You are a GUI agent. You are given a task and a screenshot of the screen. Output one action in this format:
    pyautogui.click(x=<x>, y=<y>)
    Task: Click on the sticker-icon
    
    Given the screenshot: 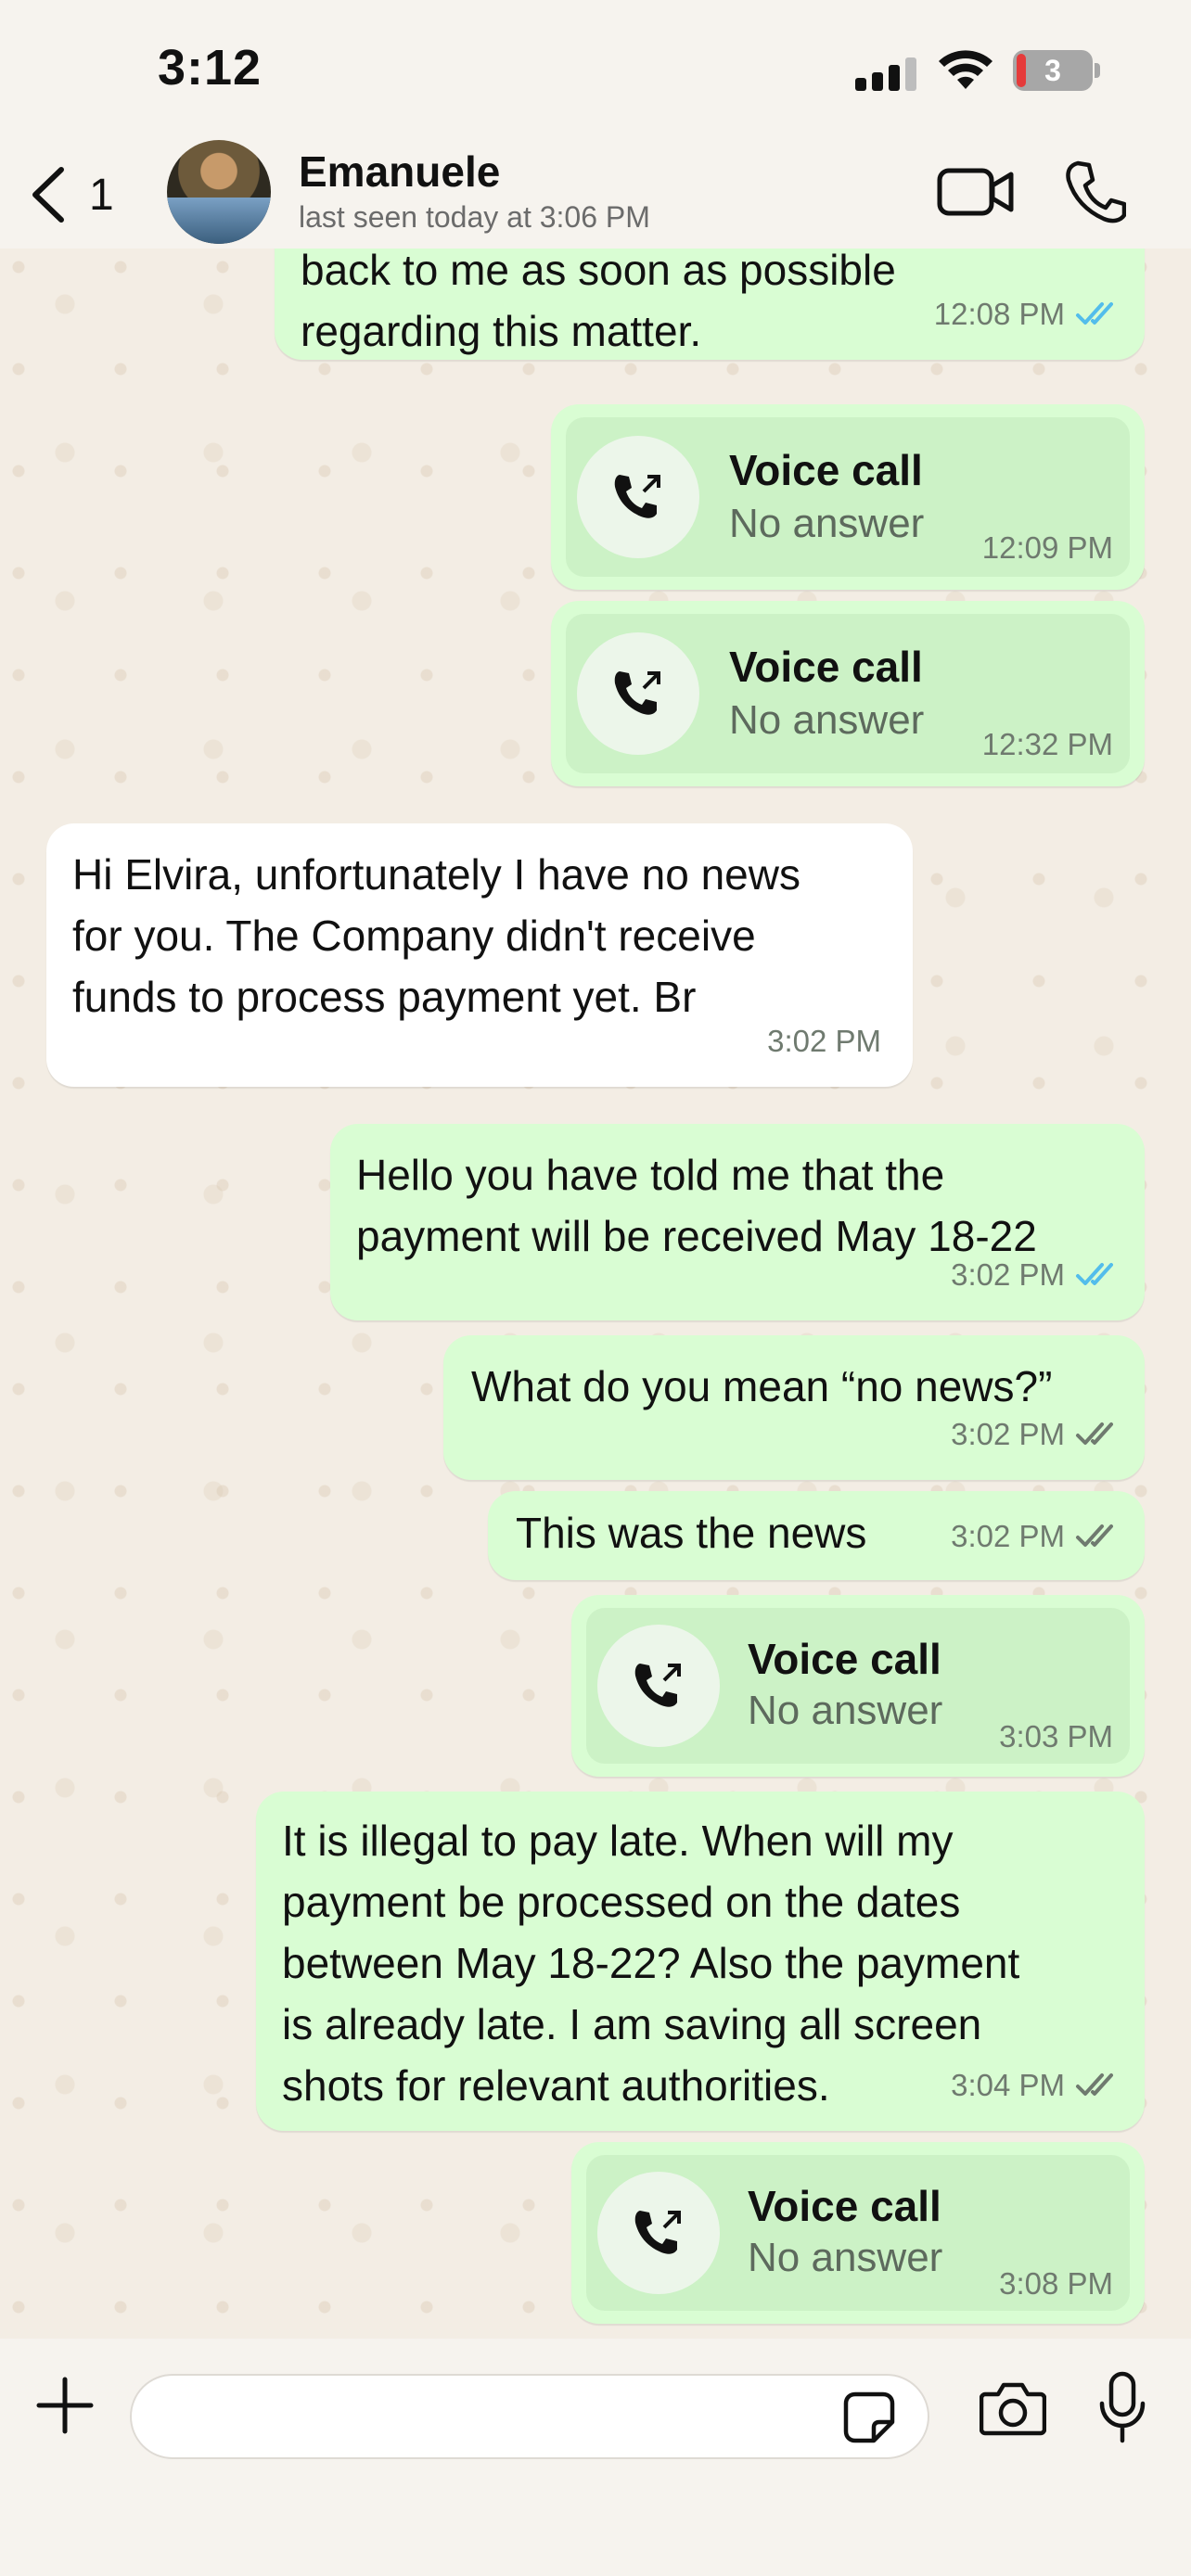 What is the action you would take?
    pyautogui.click(x=869, y=2418)
    